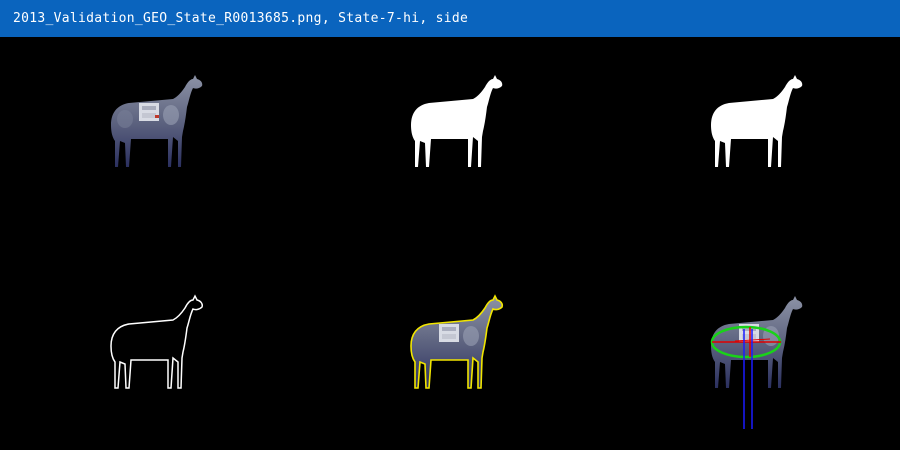 This screenshot has width=900, height=450. I want to click on goat-photo-image, so click(157, 121).